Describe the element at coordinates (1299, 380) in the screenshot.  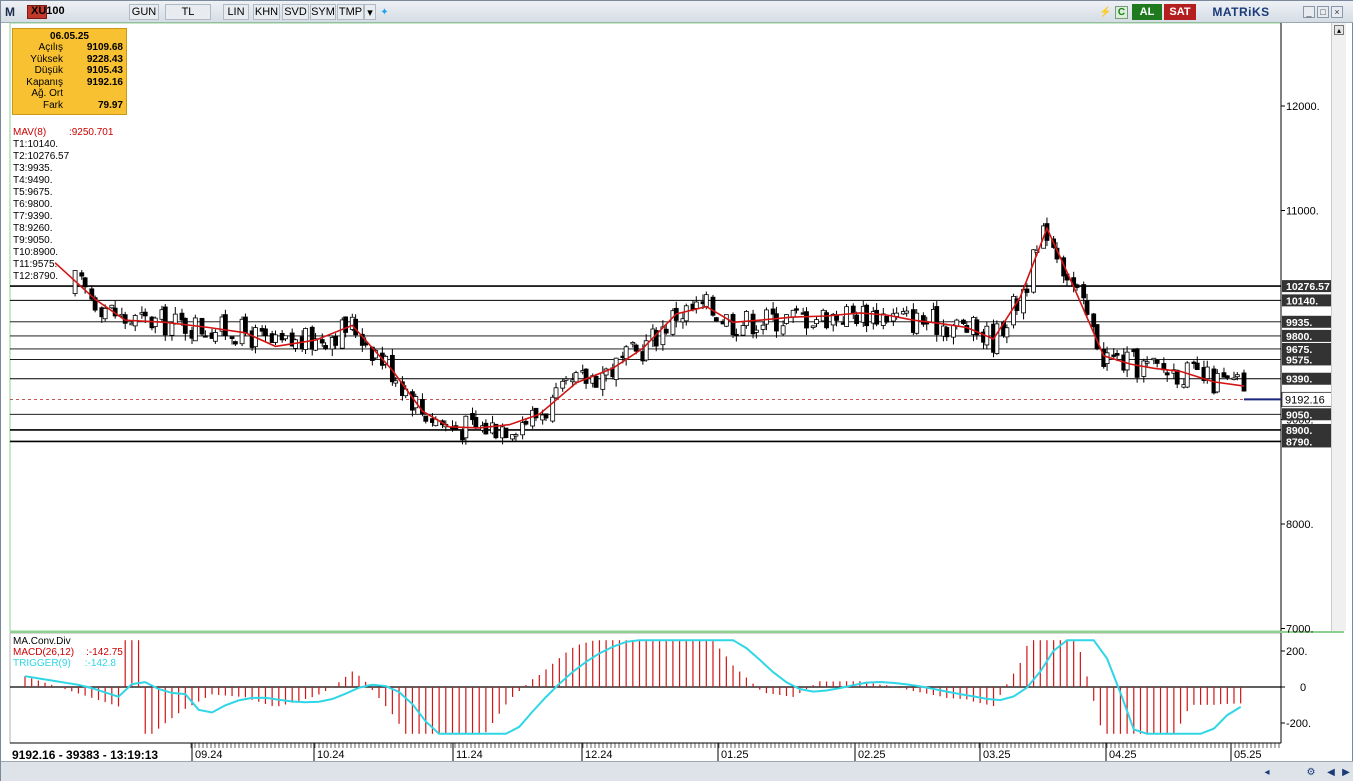
I see `level-label: 9390.` at that location.